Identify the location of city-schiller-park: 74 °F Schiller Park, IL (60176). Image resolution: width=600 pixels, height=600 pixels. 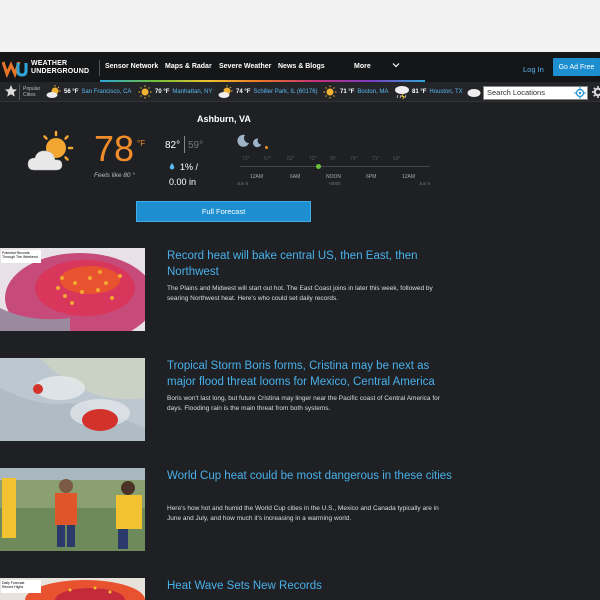
(268, 92).